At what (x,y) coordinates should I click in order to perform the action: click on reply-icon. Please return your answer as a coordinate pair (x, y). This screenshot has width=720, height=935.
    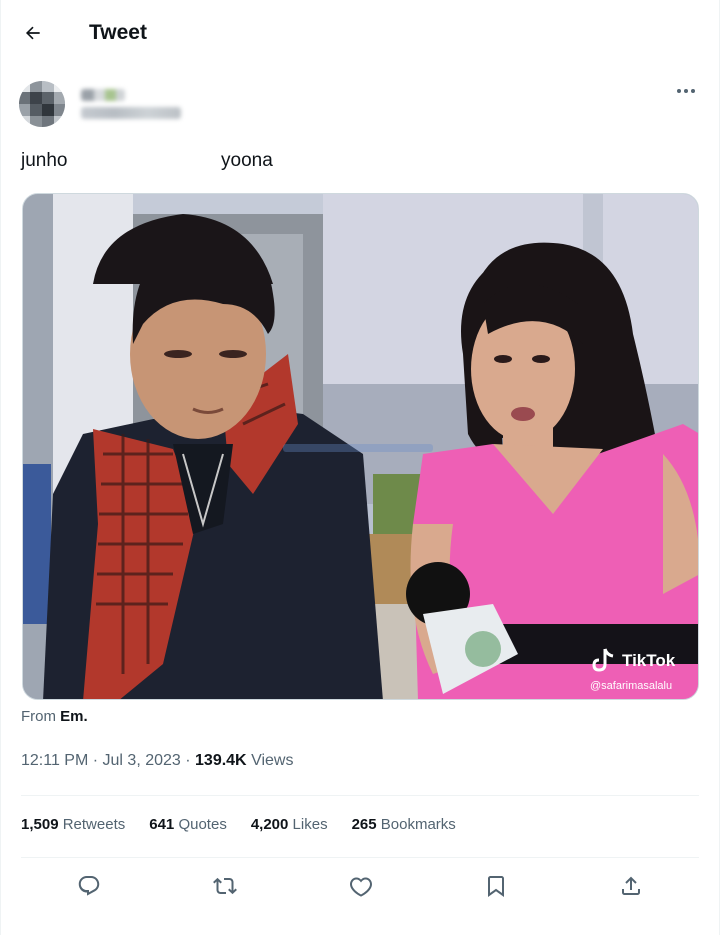
    Looking at the image, I should click on (89, 886).